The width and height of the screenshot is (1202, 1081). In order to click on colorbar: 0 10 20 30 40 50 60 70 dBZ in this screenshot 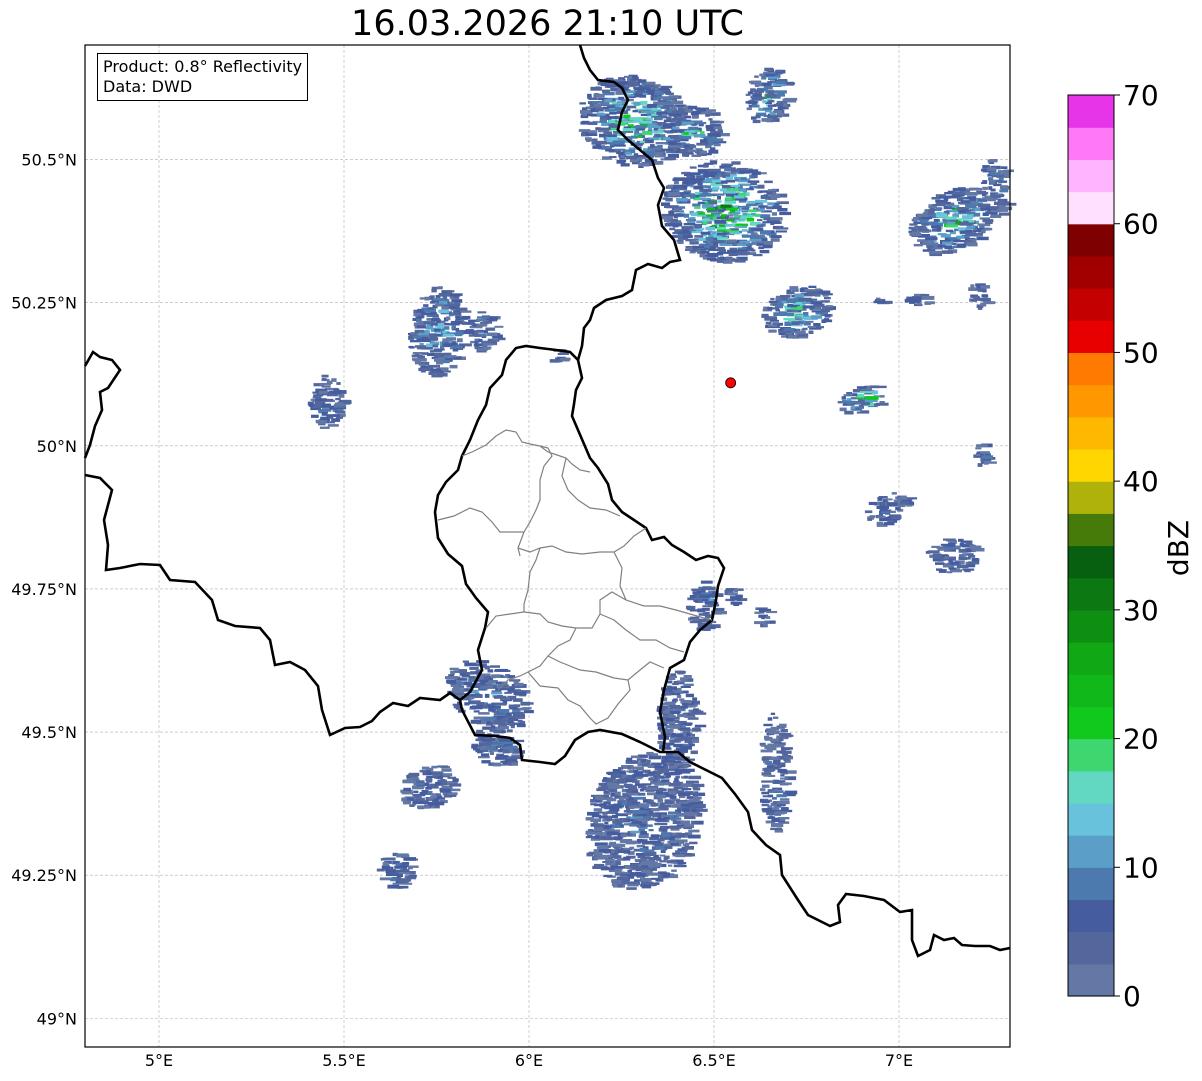, I will do `click(1131, 546)`.